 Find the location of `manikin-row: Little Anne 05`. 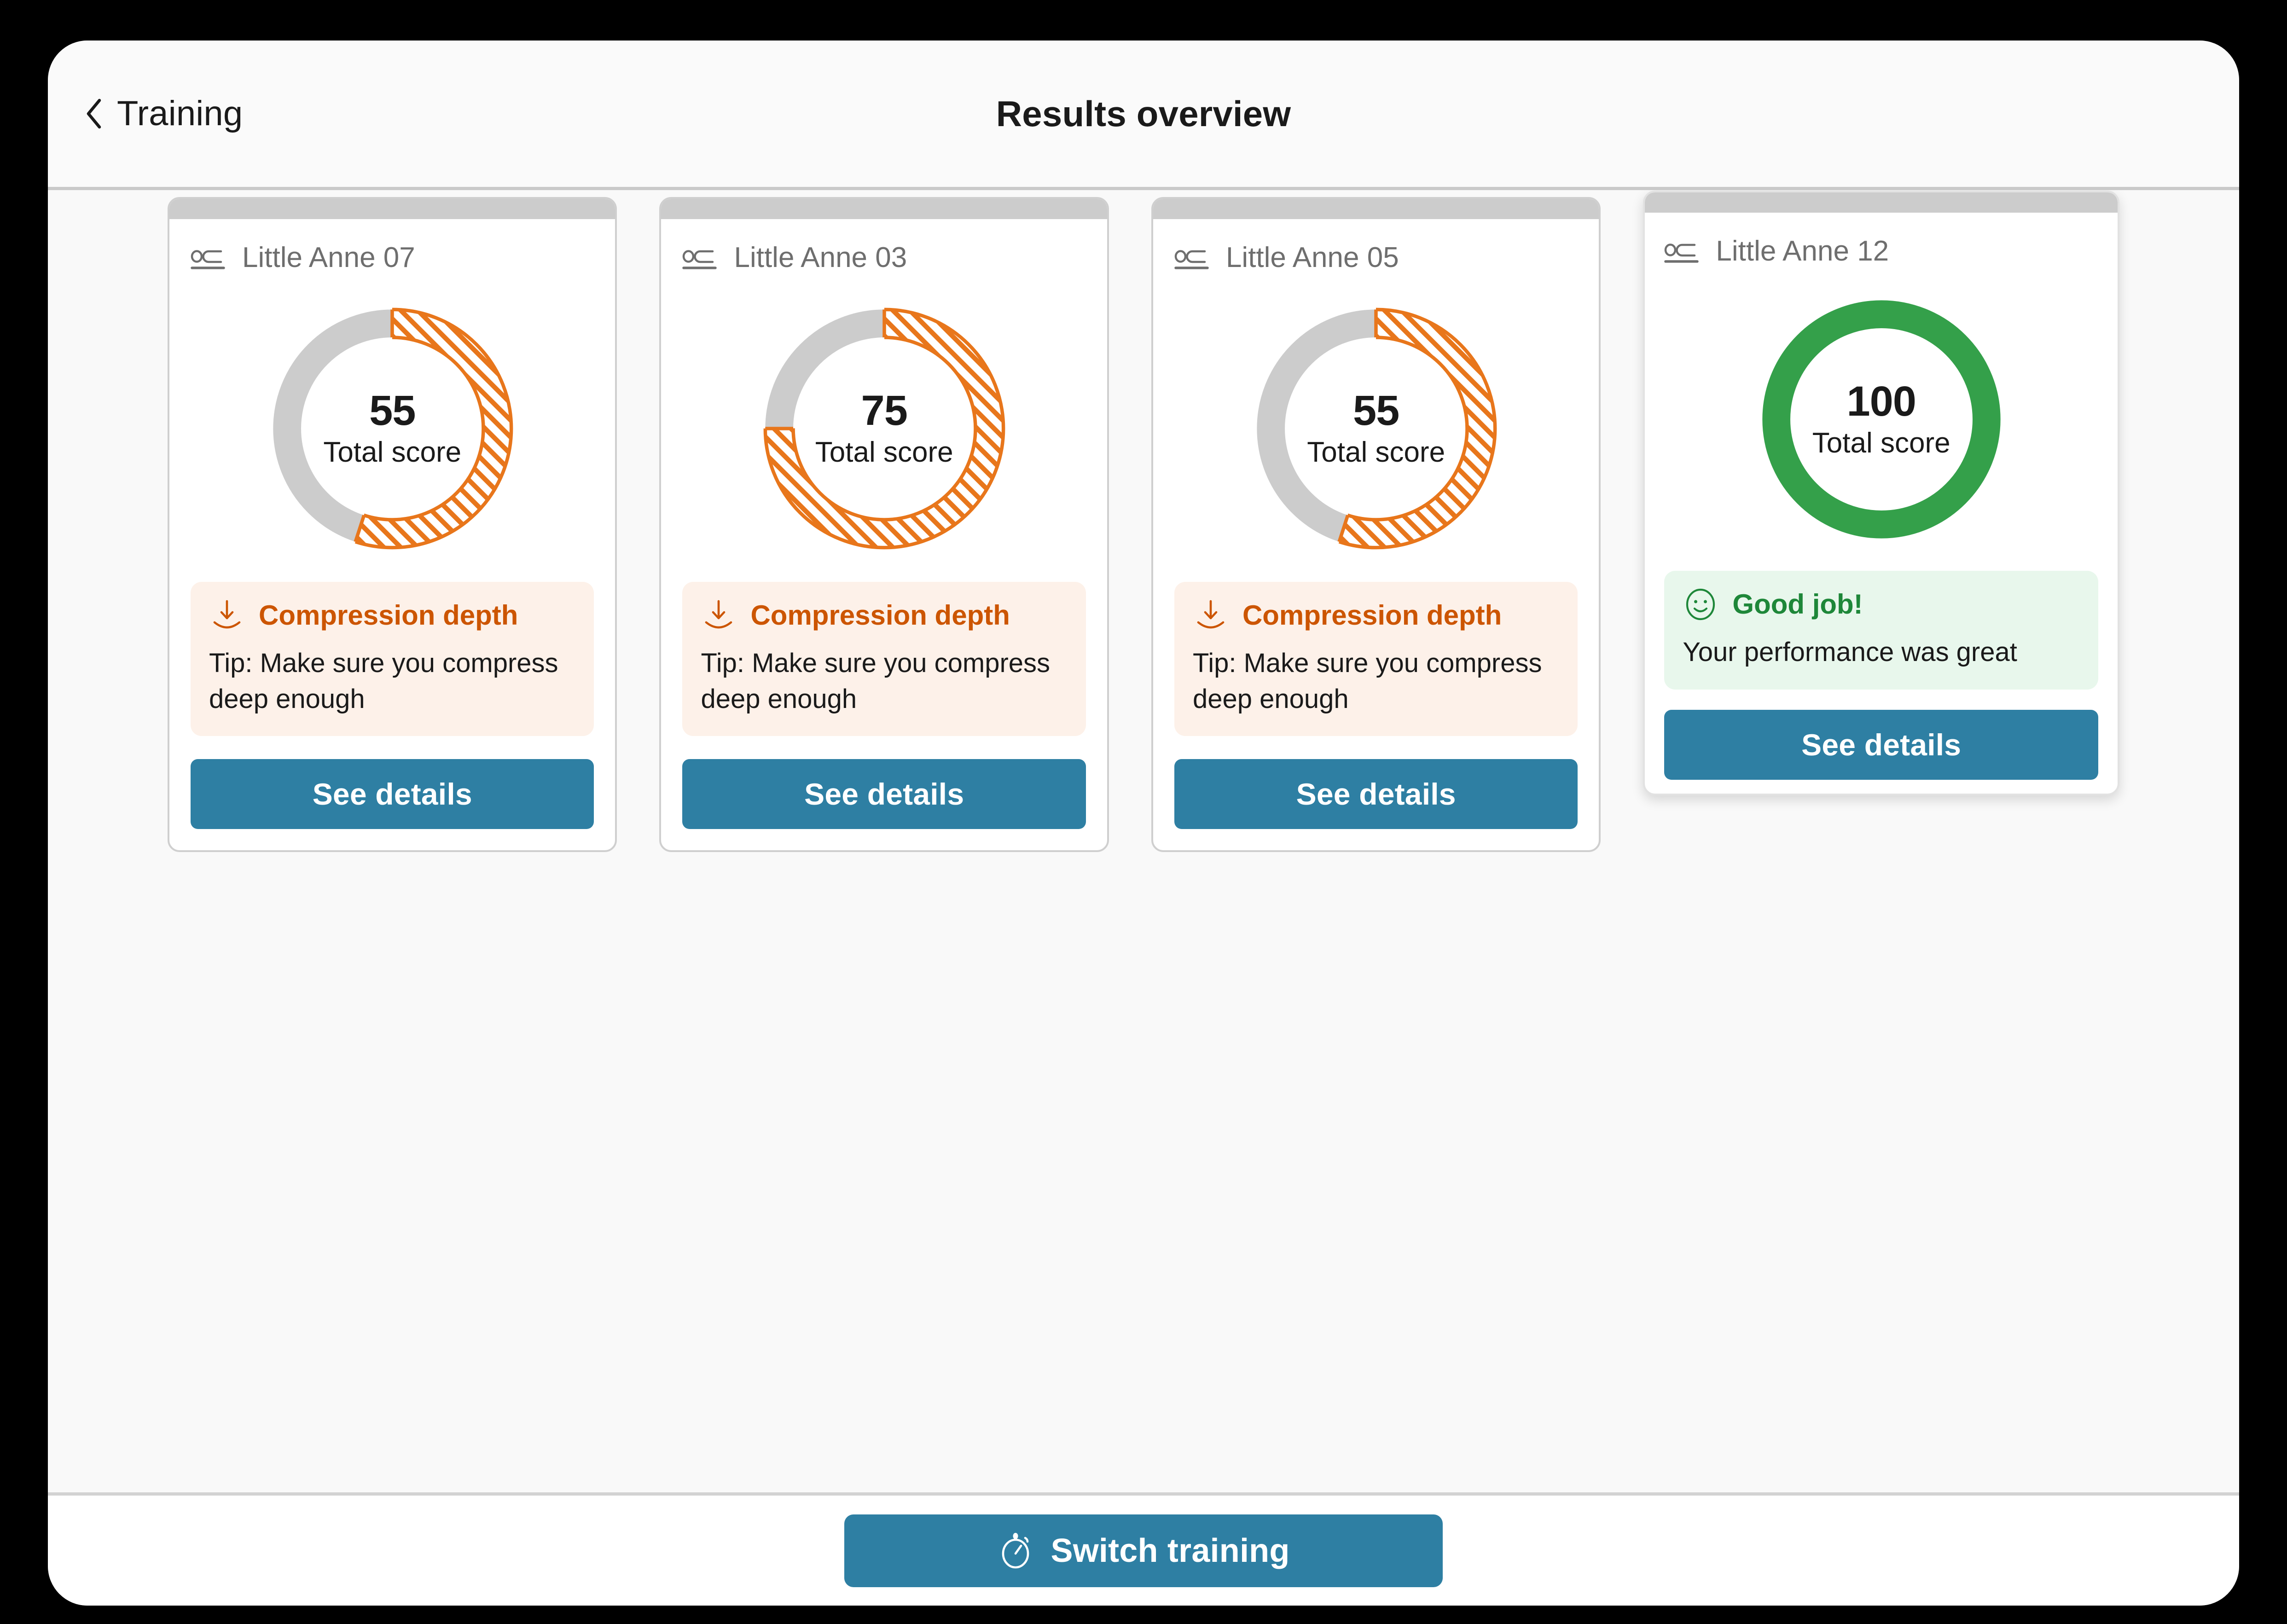

manikin-row: Little Anne 05 is located at coordinates (1376, 258).